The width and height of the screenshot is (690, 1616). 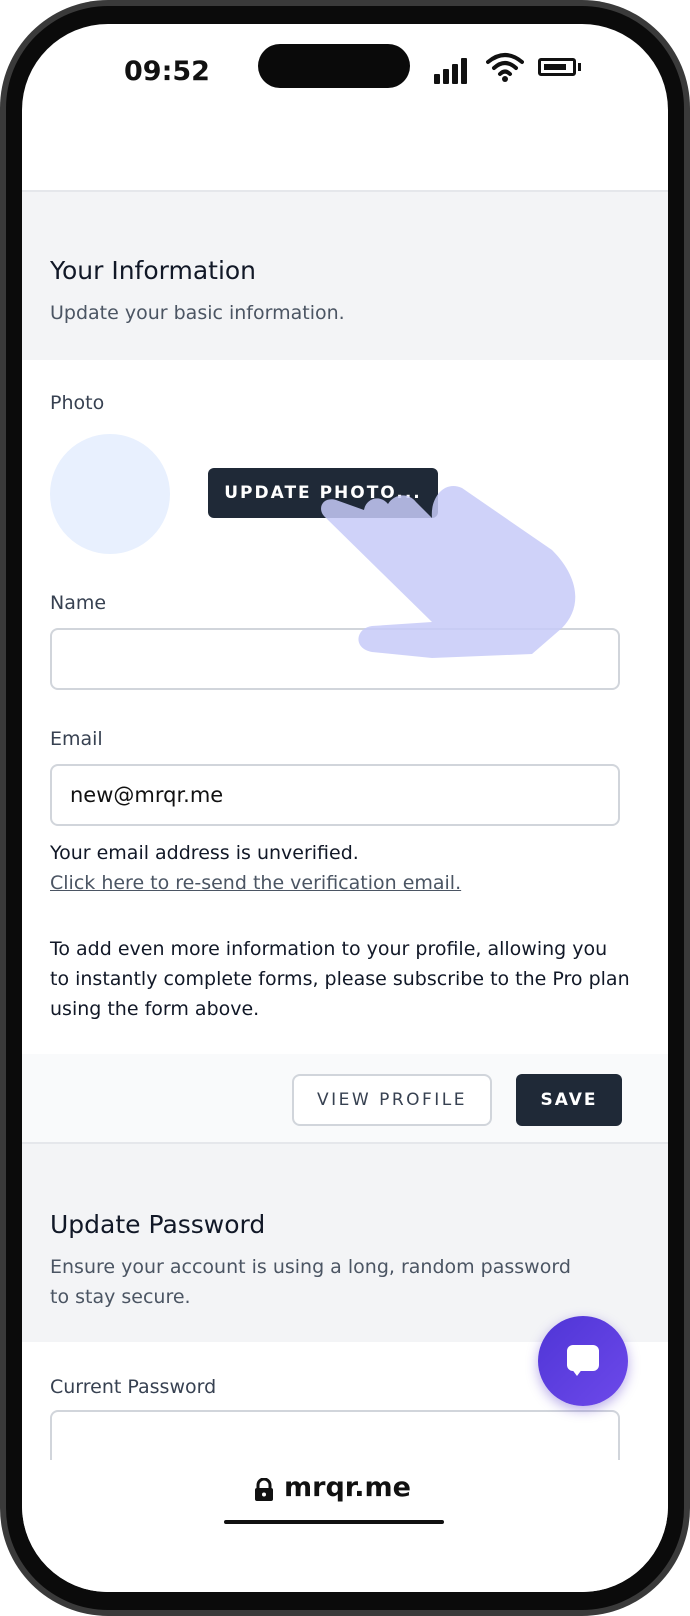 What do you see at coordinates (569, 1100) in the screenshot?
I see `save-button: SAVE` at bounding box center [569, 1100].